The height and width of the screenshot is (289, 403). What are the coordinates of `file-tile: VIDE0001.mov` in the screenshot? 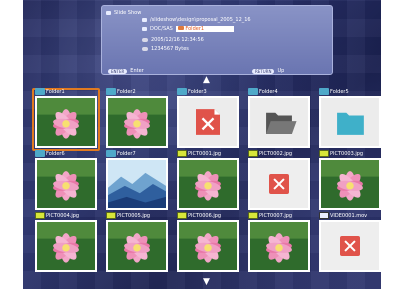 It's located at (348, 243).